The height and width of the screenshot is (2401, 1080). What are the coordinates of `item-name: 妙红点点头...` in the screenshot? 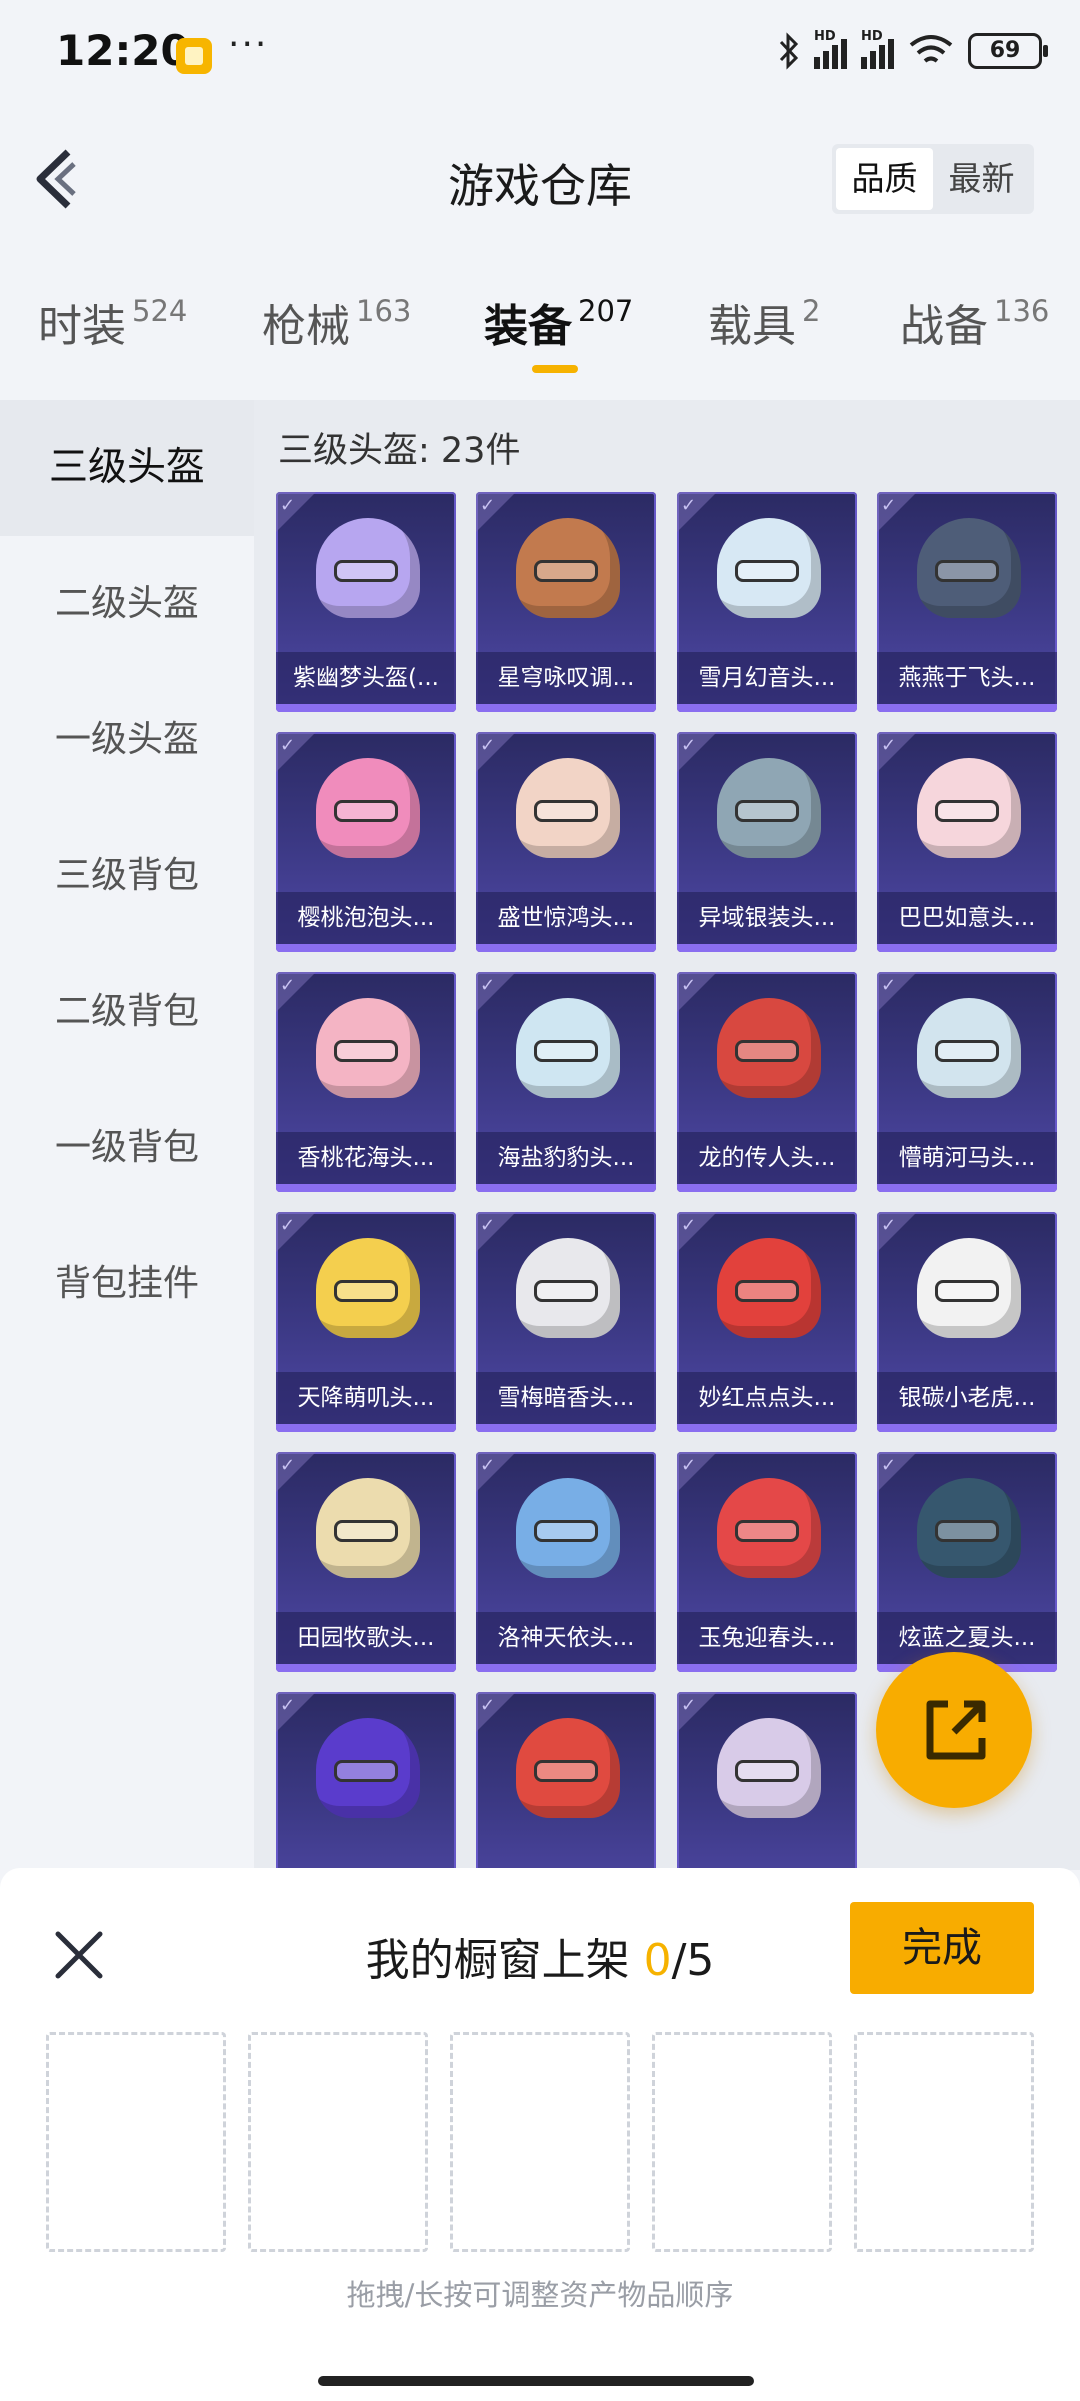 It's located at (767, 1398).